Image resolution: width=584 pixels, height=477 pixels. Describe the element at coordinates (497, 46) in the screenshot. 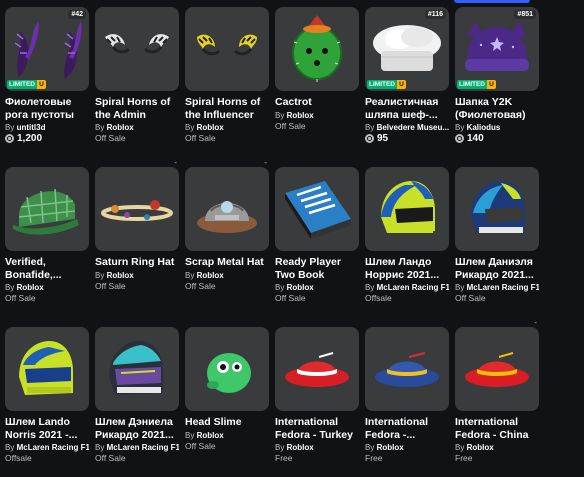

I see `purple-y2k-hat-image` at that location.